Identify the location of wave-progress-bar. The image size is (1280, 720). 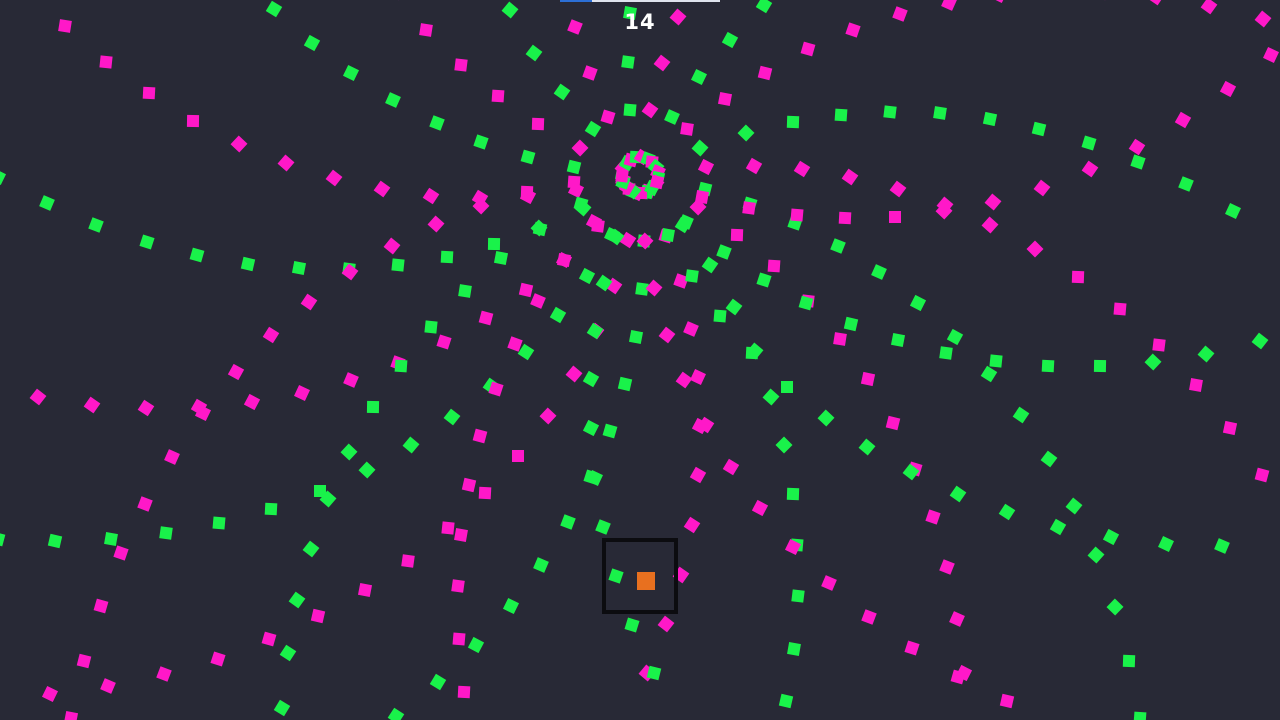
(640, 1).